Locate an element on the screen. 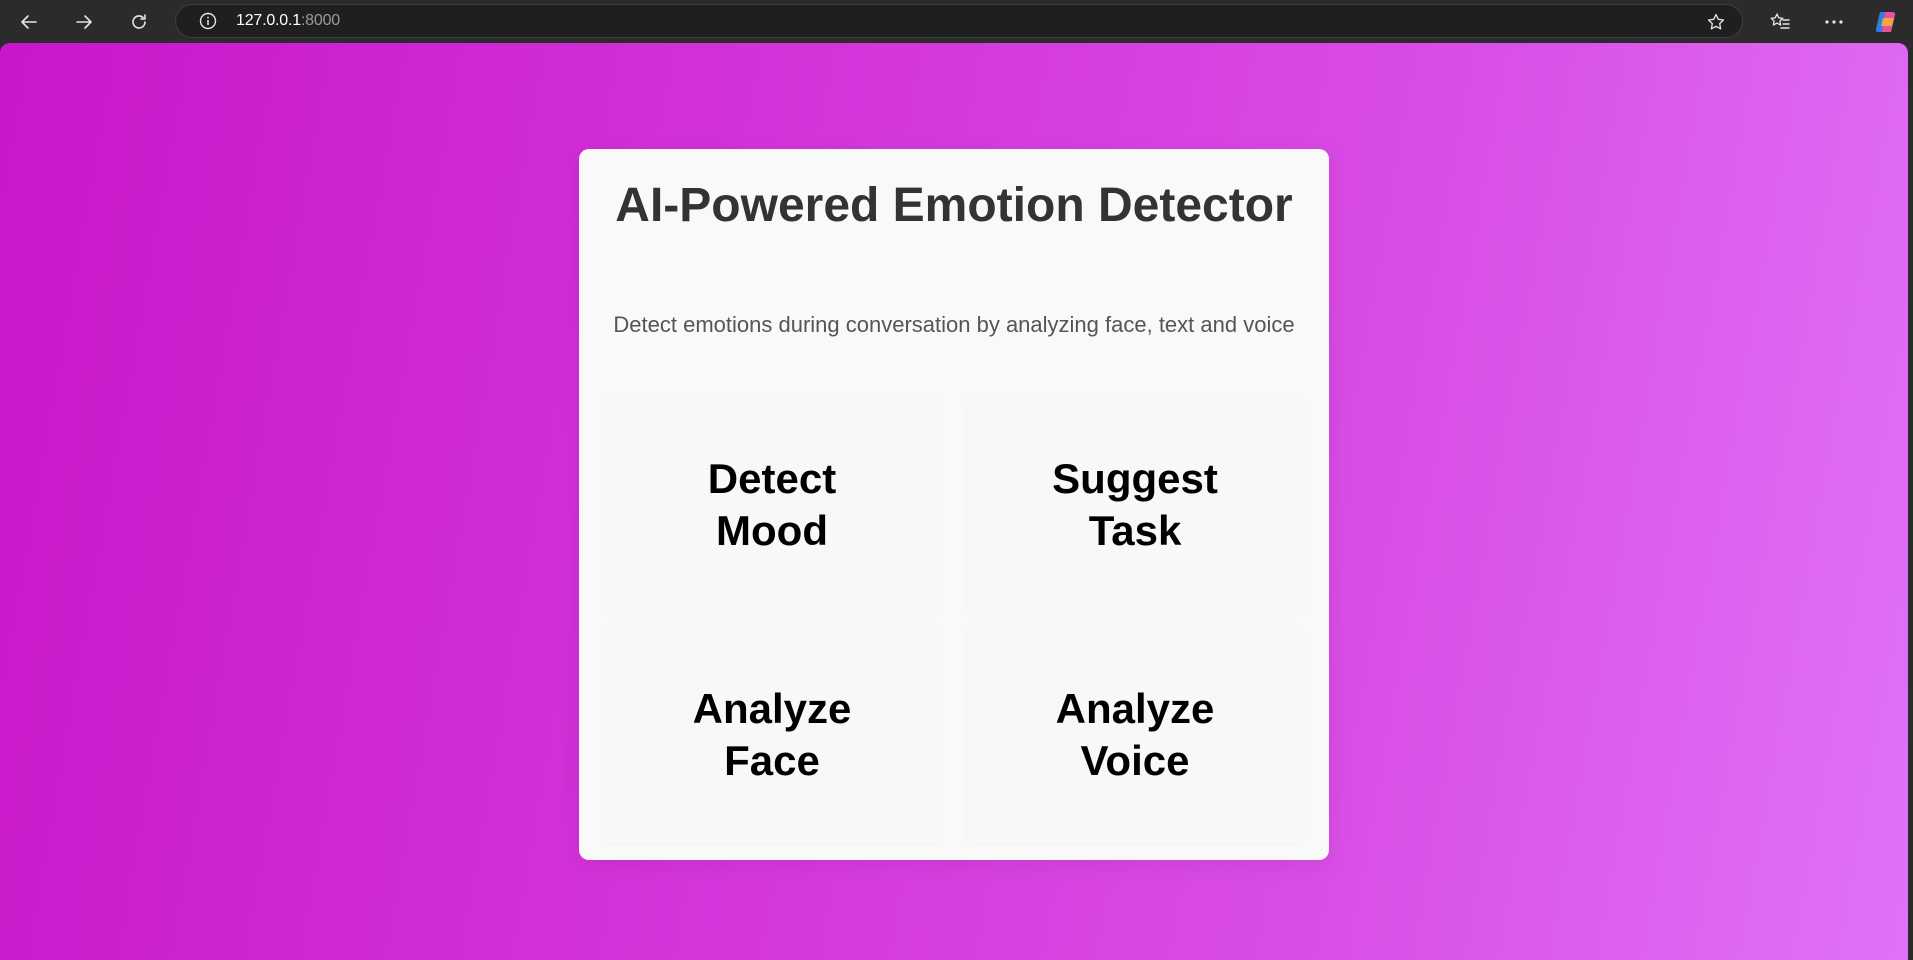 The height and width of the screenshot is (960, 1913). reload-button is located at coordinates (139, 21).